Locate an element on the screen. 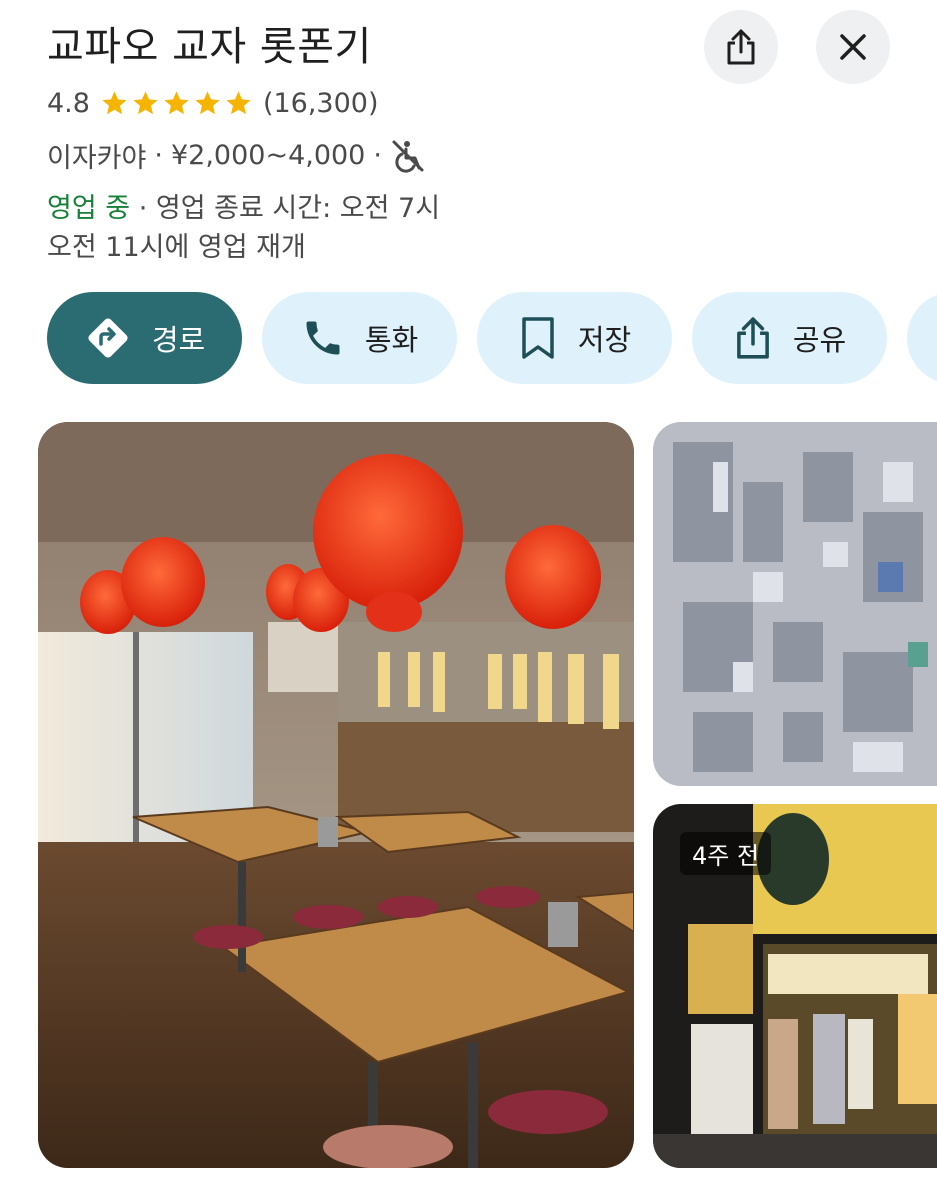  save-label: 저장 is located at coordinates (604, 340).